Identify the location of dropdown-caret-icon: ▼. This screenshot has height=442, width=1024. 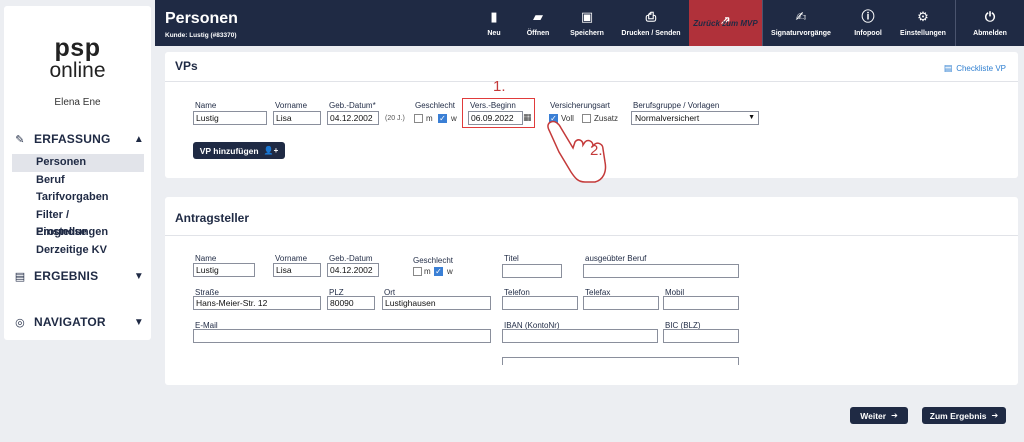
(751, 117).